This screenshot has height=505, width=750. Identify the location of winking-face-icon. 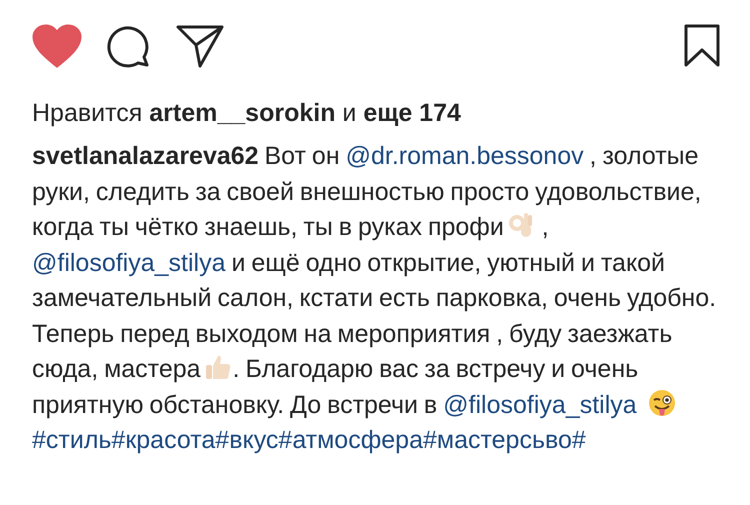
(661, 403).